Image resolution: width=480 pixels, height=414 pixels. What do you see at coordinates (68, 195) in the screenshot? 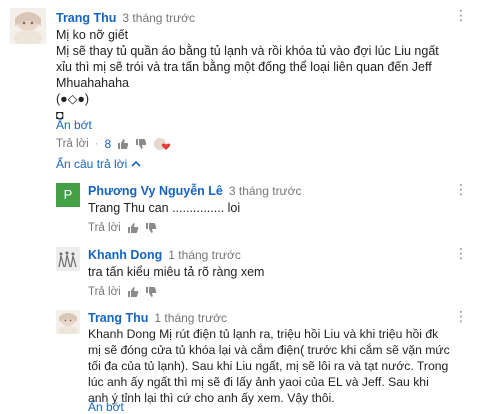
I see `avatar: P` at bounding box center [68, 195].